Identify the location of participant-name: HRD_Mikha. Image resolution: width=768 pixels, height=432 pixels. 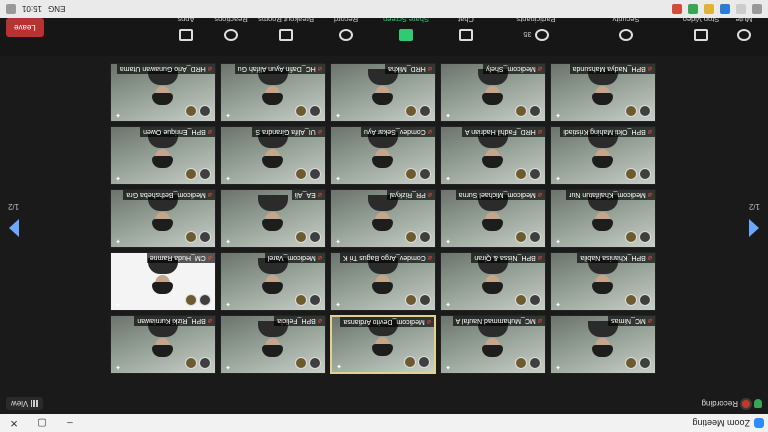
(407, 69).